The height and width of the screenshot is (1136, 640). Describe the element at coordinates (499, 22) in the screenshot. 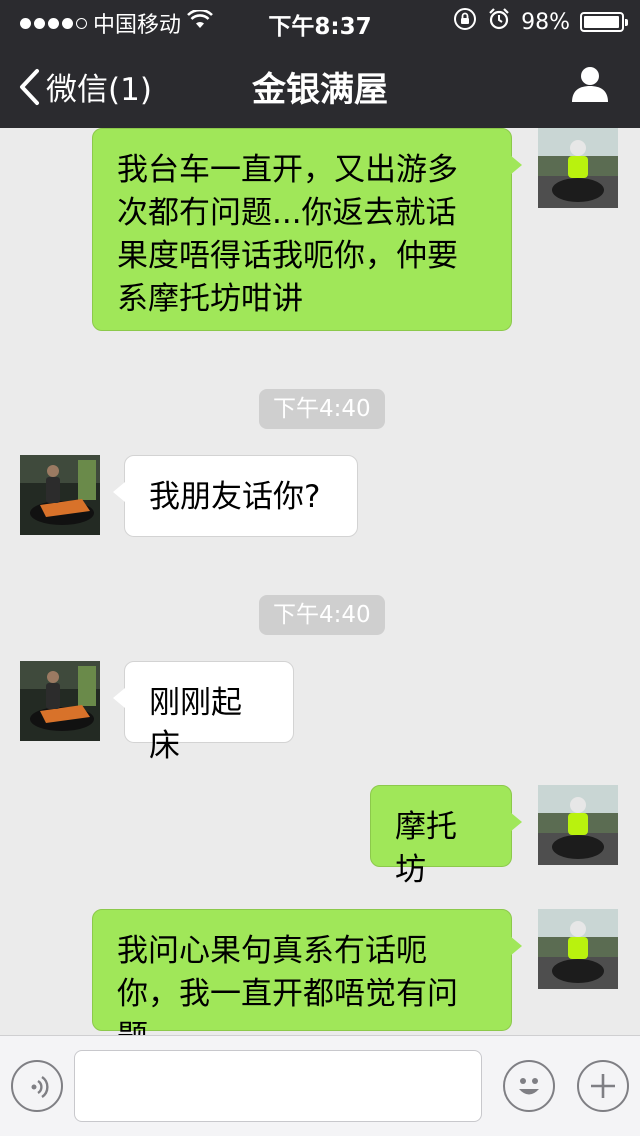

I see `alarm-icon` at that location.